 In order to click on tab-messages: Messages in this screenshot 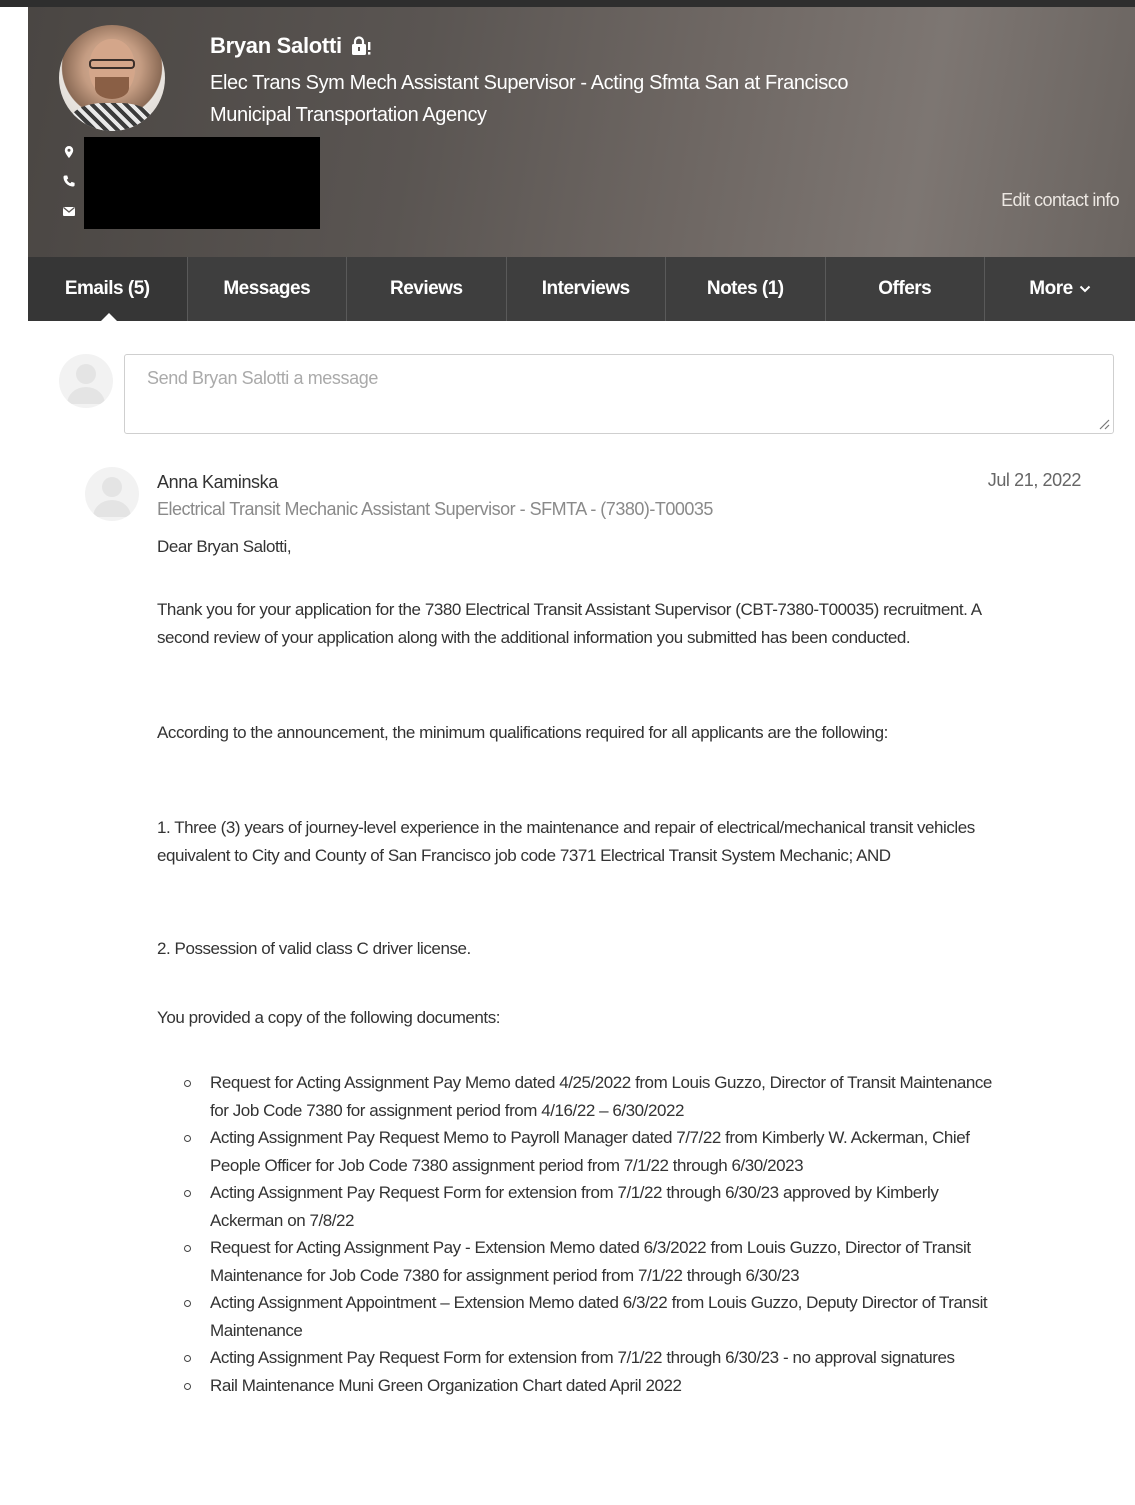, I will do `click(267, 289)`.